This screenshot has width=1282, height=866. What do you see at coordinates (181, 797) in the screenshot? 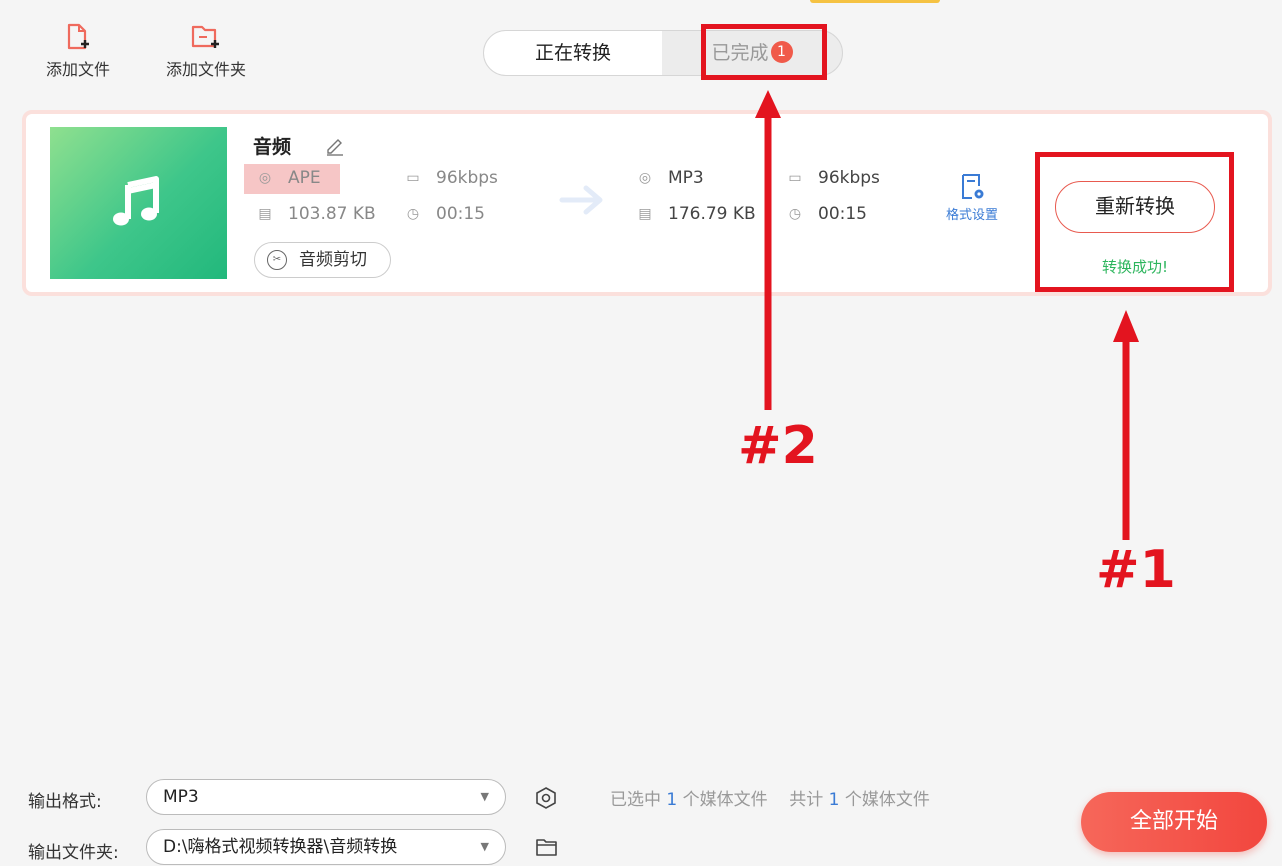
I see `output-format-value: MP3` at bounding box center [181, 797].